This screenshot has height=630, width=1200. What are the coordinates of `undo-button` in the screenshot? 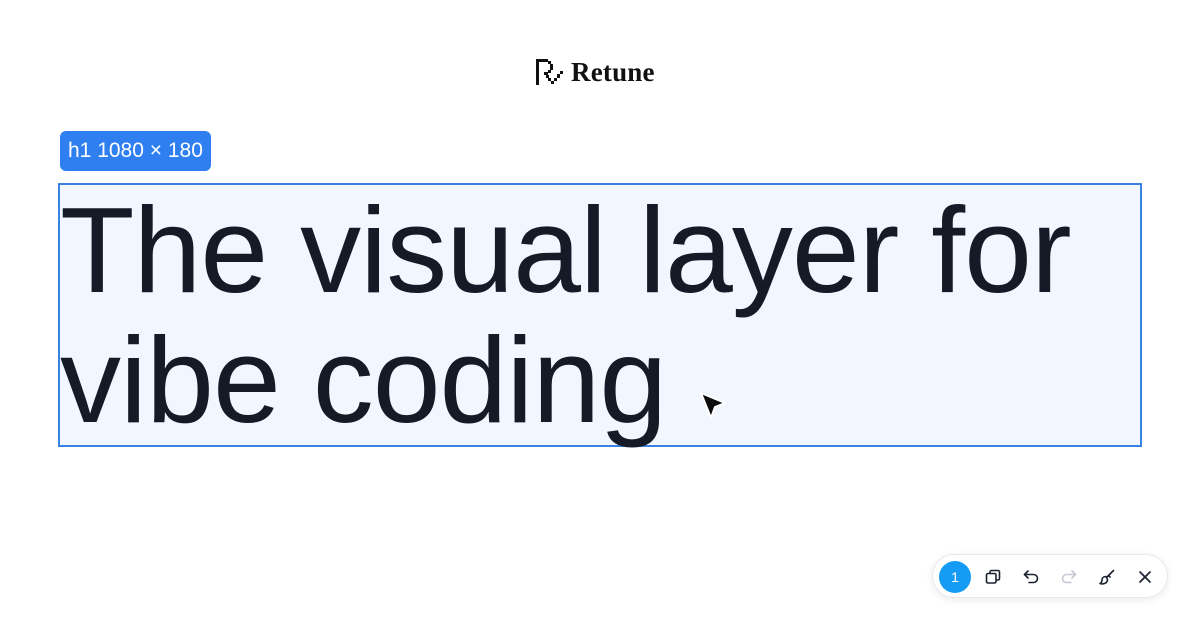 It's located at (1031, 577).